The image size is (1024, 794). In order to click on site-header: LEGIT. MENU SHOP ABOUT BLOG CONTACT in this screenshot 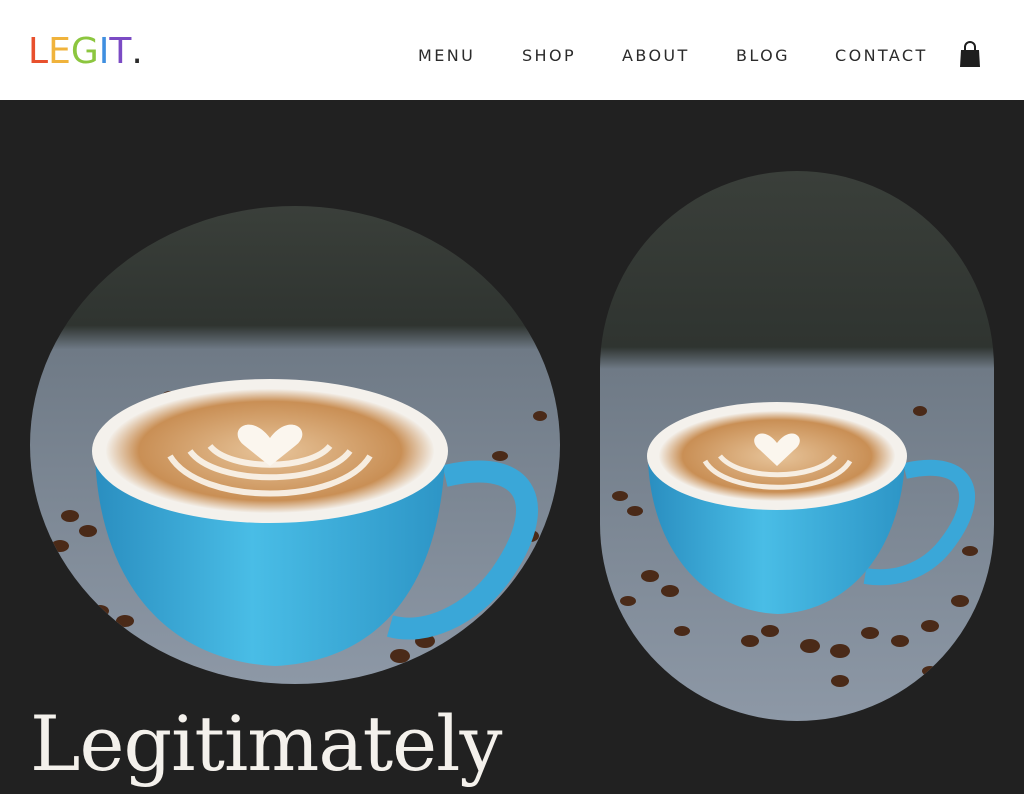, I will do `click(512, 50)`.